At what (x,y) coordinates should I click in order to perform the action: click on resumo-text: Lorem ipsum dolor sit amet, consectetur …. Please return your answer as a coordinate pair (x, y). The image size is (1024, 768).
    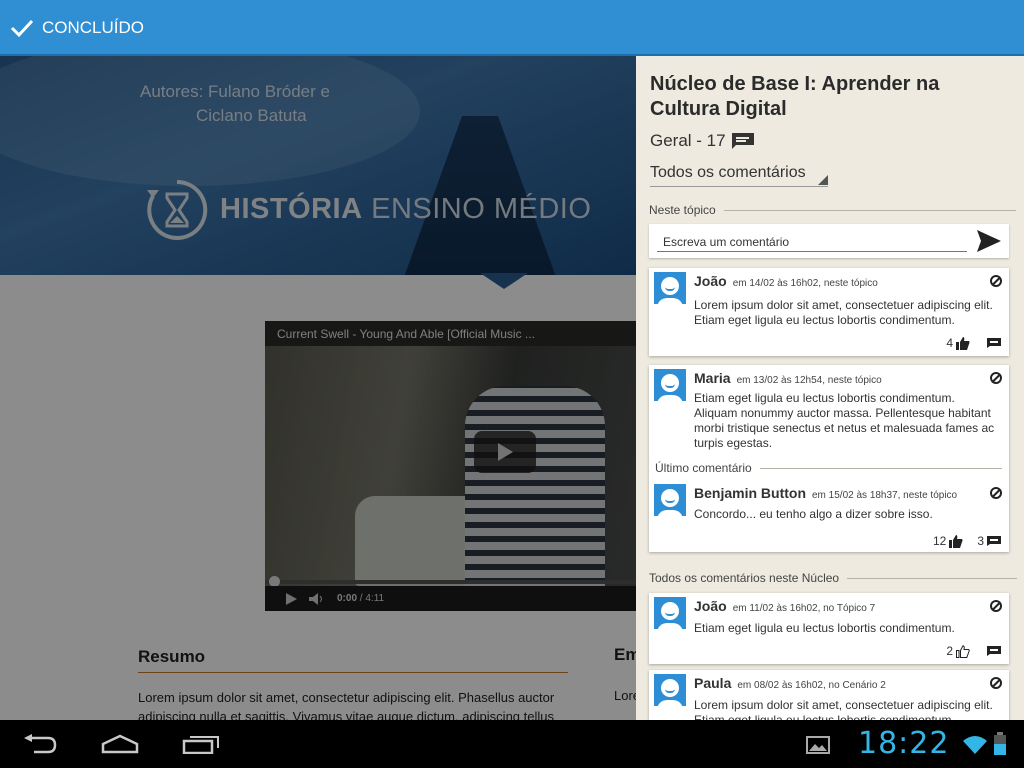
    Looking at the image, I should click on (346, 705).